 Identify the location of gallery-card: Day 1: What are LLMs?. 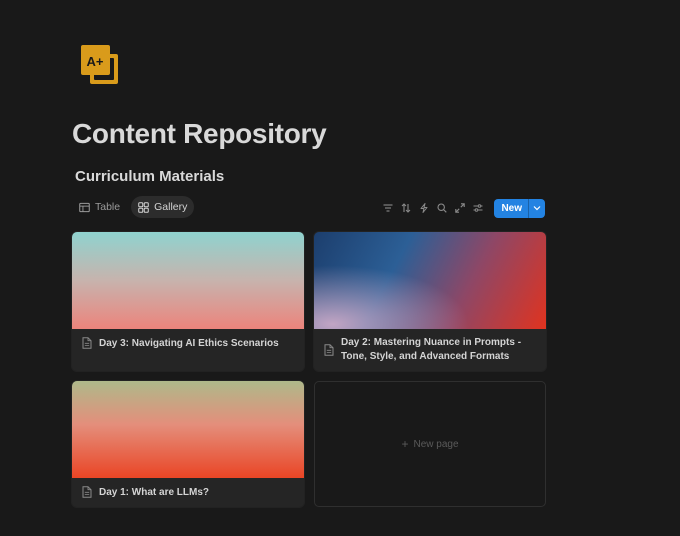
(188, 444).